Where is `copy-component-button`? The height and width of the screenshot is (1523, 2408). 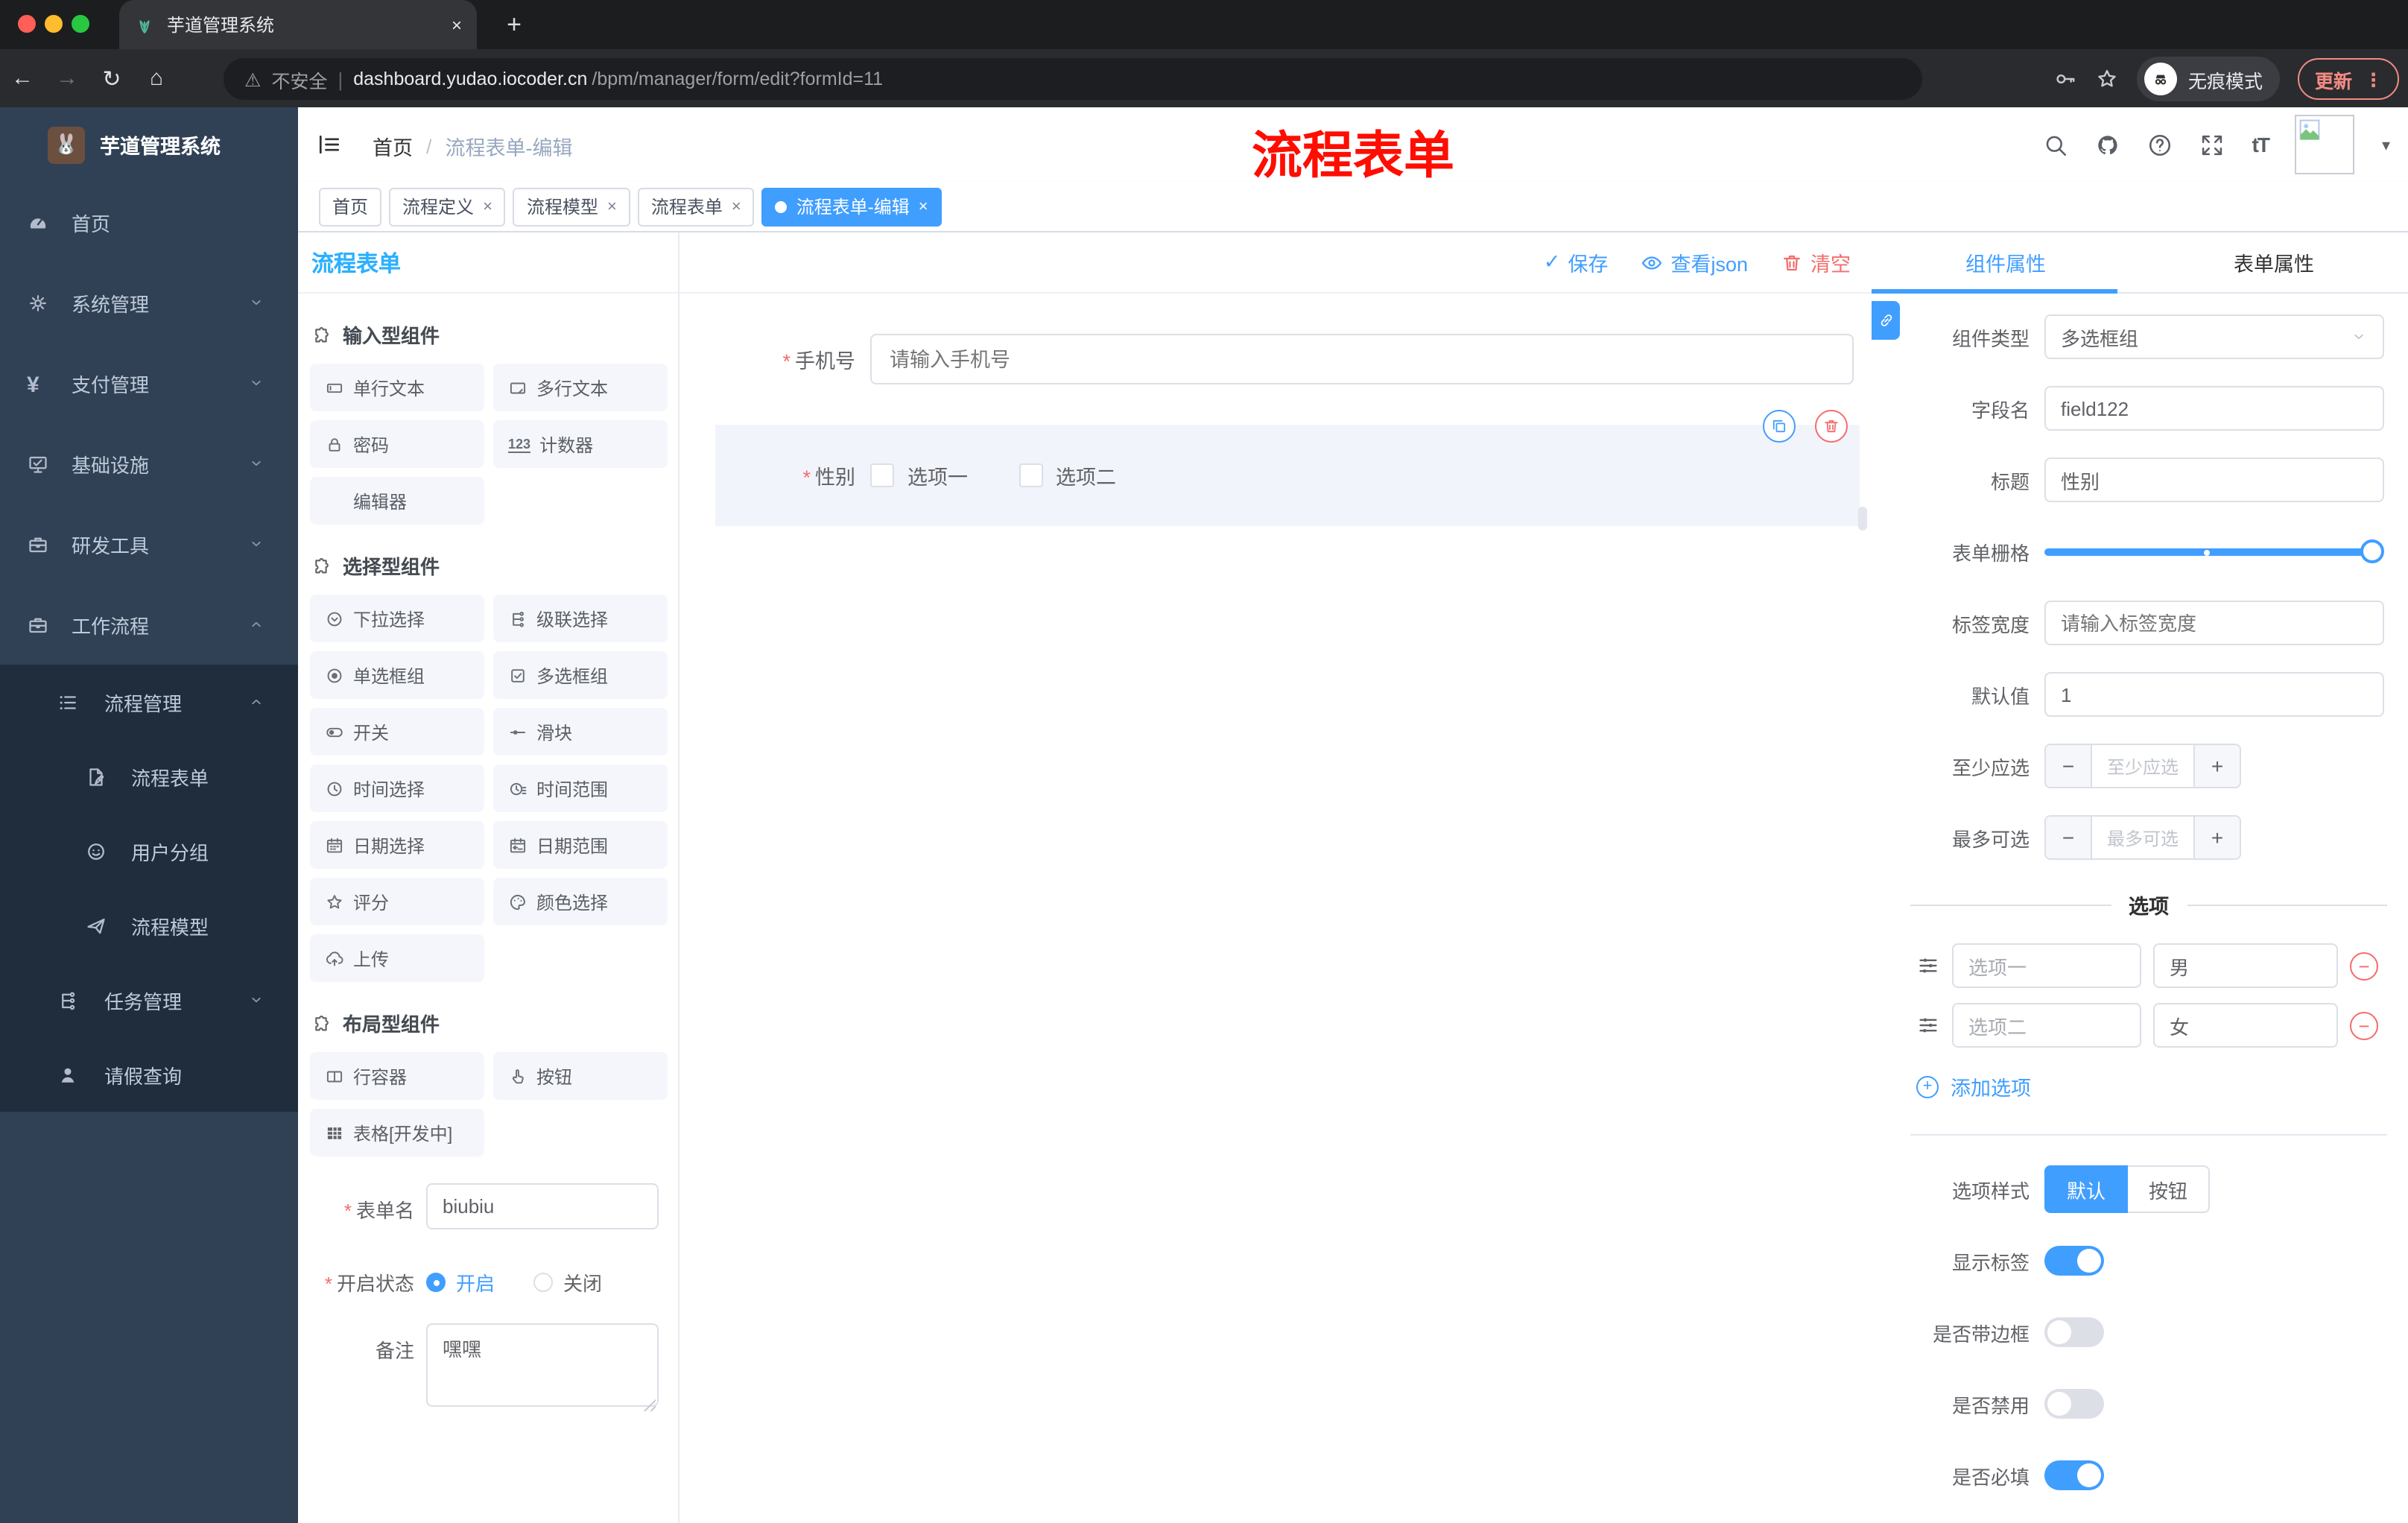
copy-component-button is located at coordinates (1779, 427).